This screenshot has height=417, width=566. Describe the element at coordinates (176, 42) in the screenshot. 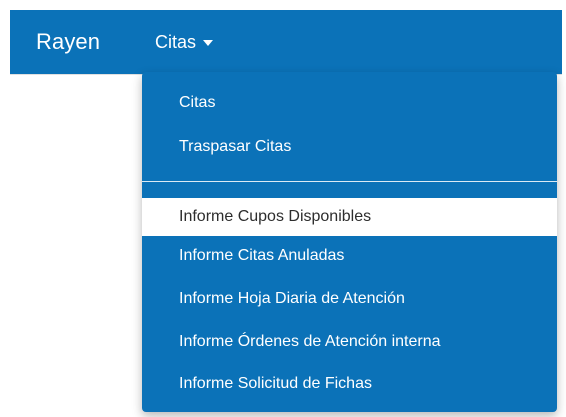

I see `citas-menu-label: Citas` at that location.